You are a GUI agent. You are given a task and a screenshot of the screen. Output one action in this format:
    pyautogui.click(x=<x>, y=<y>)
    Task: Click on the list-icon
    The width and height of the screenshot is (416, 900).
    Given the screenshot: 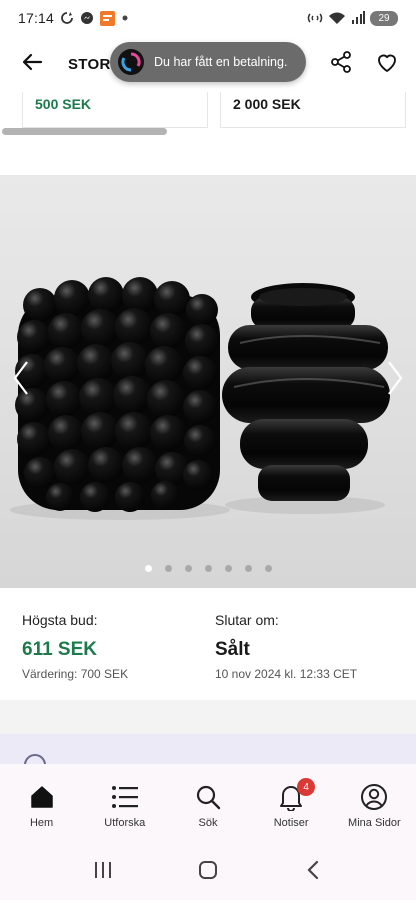 What is the action you would take?
    pyautogui.click(x=125, y=797)
    